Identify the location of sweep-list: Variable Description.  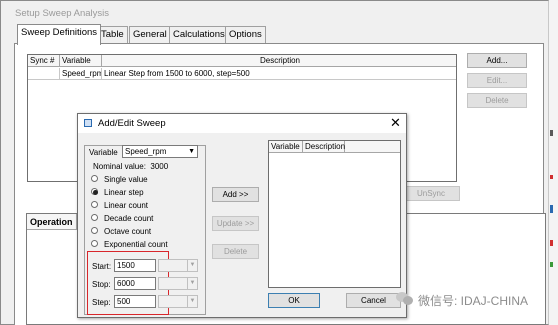
(334, 214).